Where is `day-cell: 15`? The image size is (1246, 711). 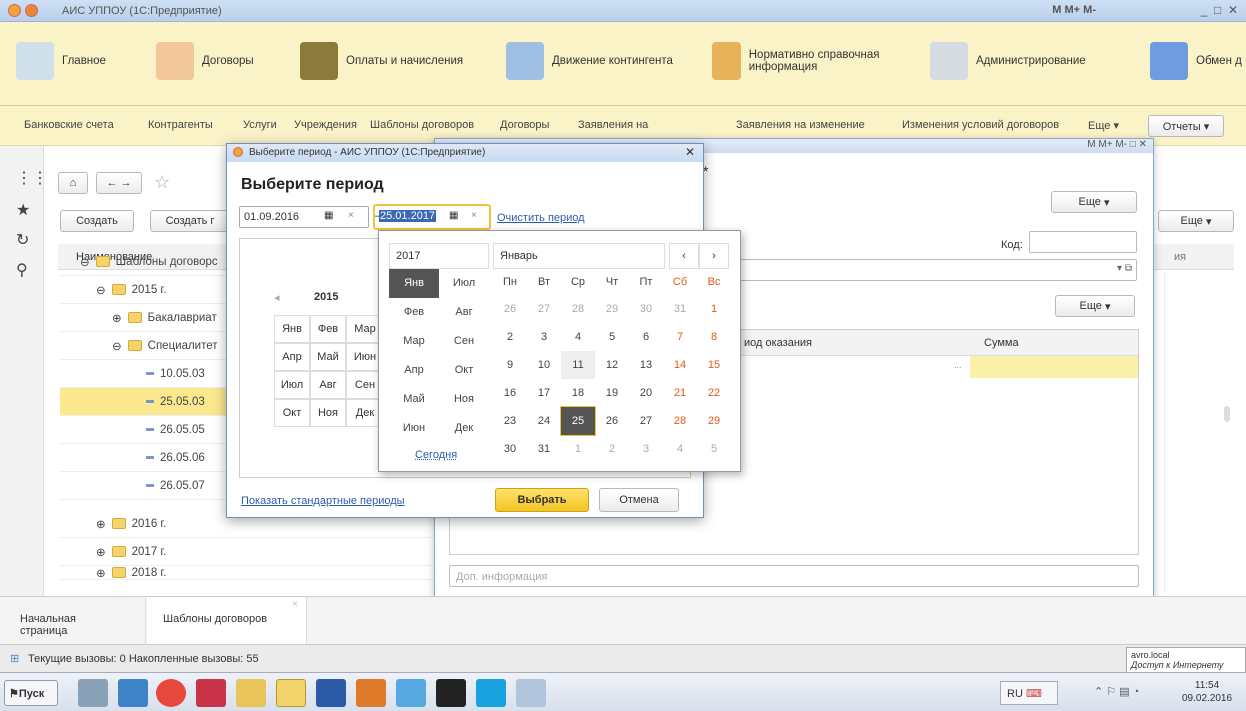 day-cell: 15 is located at coordinates (714, 365).